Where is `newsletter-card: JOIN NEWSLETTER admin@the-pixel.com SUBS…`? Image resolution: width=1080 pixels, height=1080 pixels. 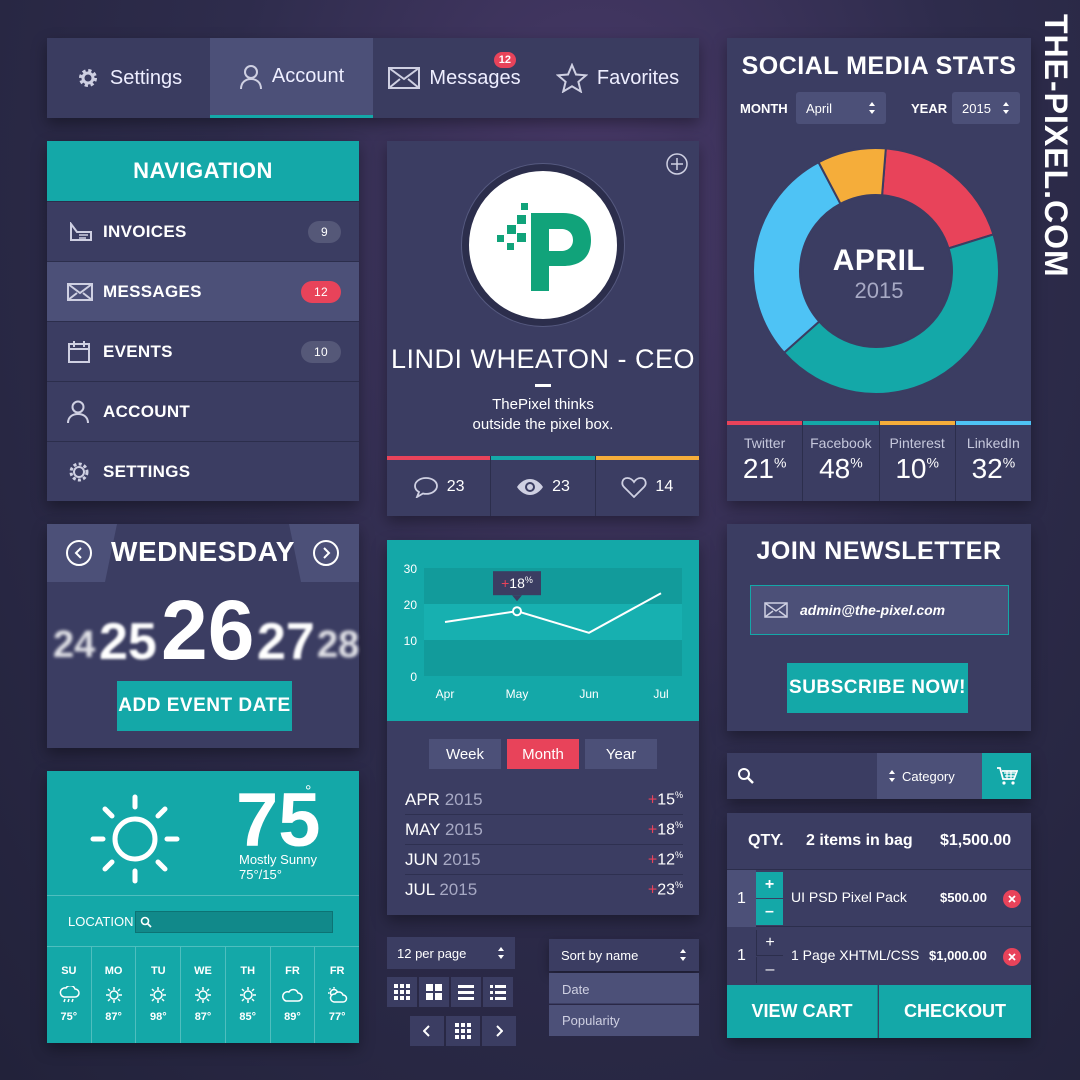 newsletter-card: JOIN NEWSLETTER admin@the-pixel.com SUBS… is located at coordinates (879, 627).